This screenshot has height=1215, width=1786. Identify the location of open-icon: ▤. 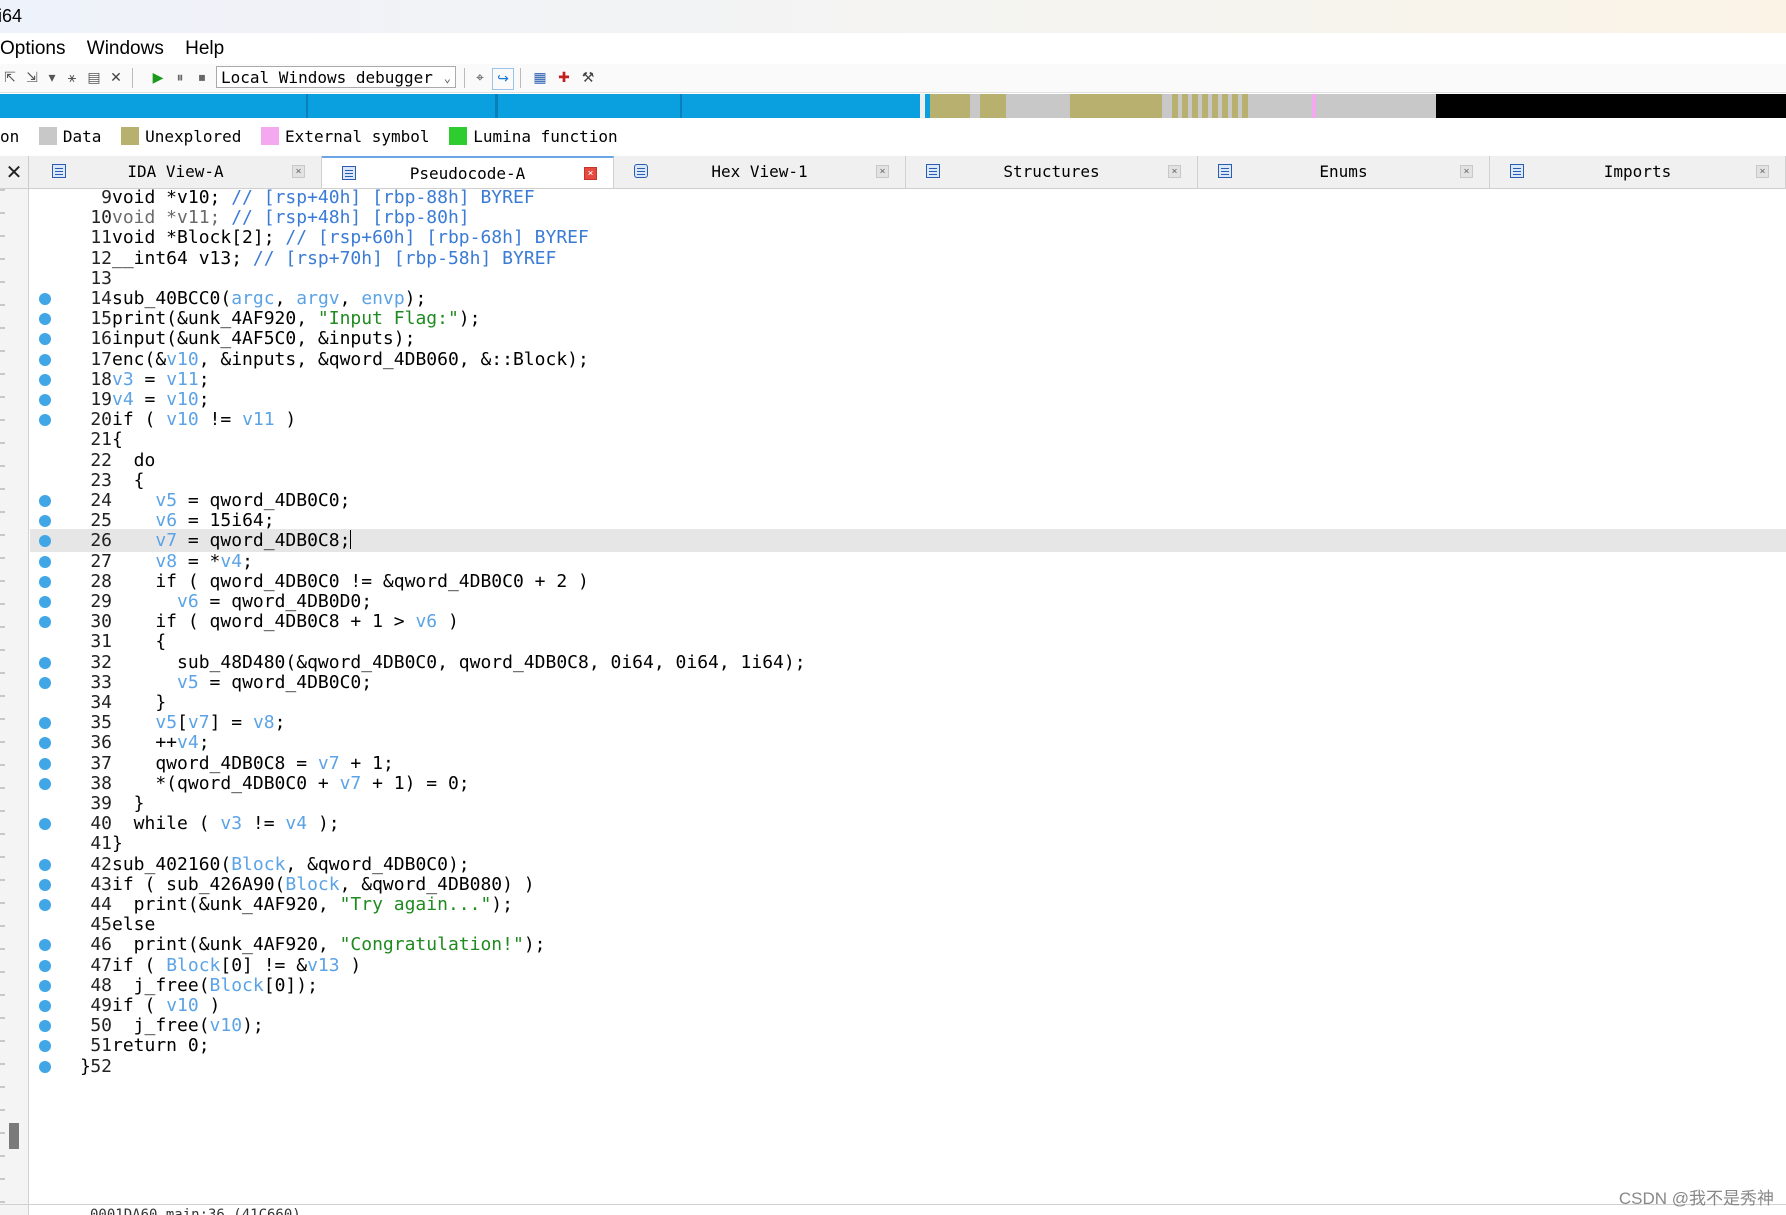
(94, 78).